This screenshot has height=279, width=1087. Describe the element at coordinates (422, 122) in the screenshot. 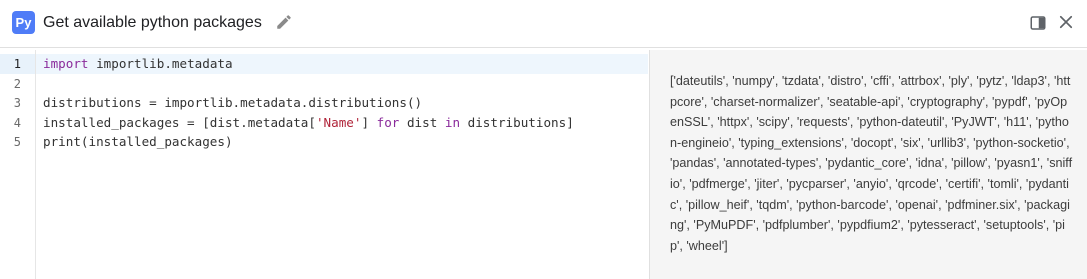

I see `code-token: dist` at that location.